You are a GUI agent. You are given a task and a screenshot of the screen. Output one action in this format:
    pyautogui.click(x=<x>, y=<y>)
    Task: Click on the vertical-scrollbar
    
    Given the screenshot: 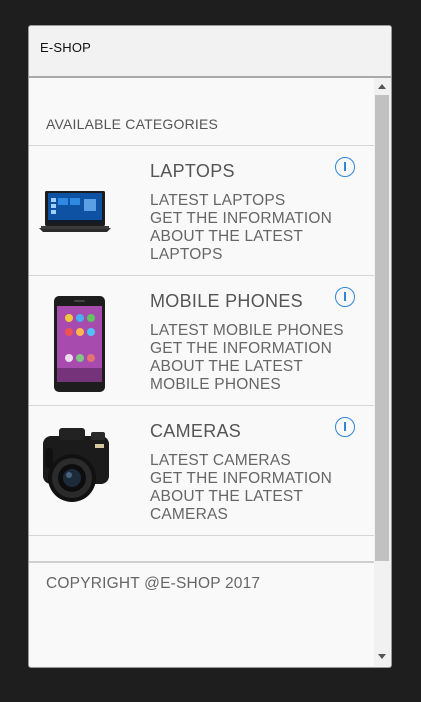 What is the action you would take?
    pyautogui.click(x=382, y=372)
    